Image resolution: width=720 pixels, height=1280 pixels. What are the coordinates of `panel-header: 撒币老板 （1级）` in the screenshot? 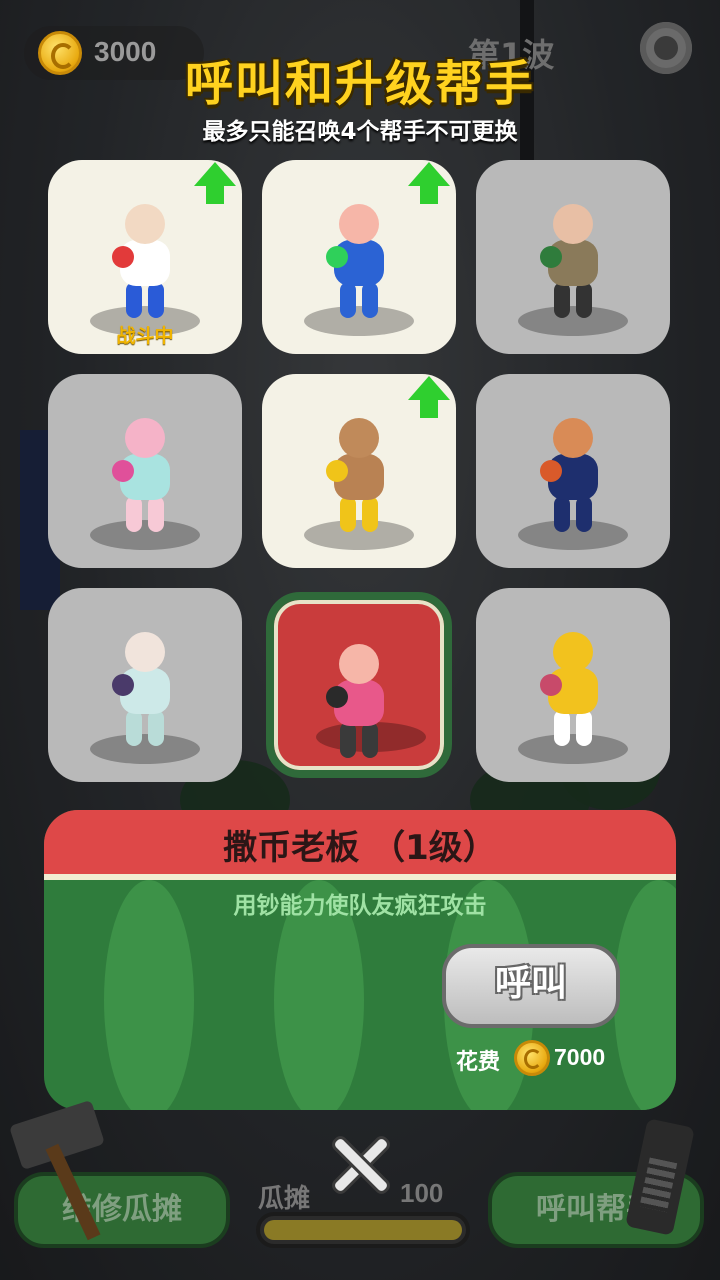 It's located at (360, 845).